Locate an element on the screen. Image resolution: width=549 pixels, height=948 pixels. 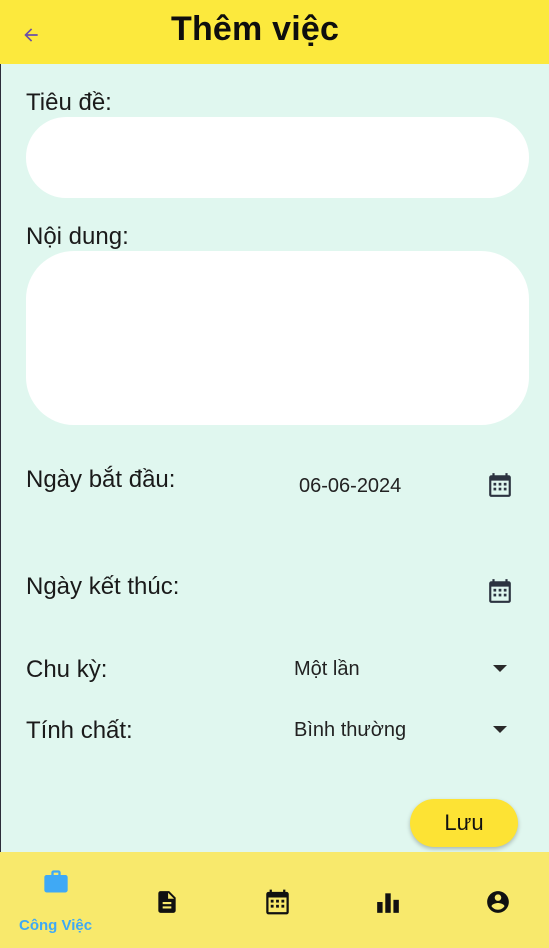
nav-item-notes is located at coordinates (167, 902).